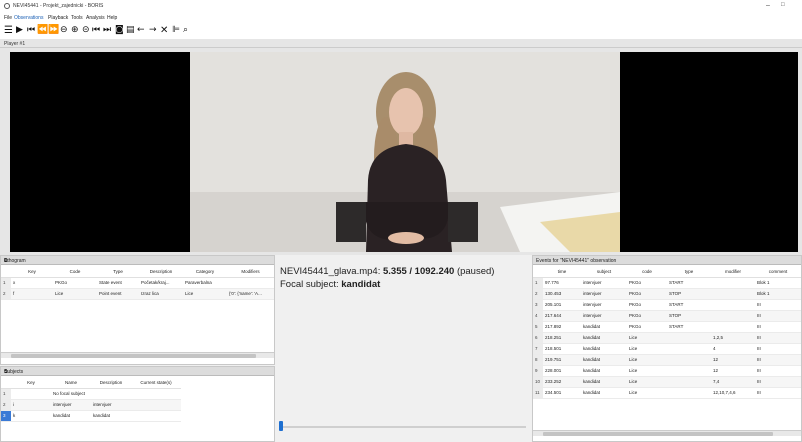 The height and width of the screenshot is (442, 802). What do you see at coordinates (31, 394) in the screenshot?
I see `cell-key` at bounding box center [31, 394].